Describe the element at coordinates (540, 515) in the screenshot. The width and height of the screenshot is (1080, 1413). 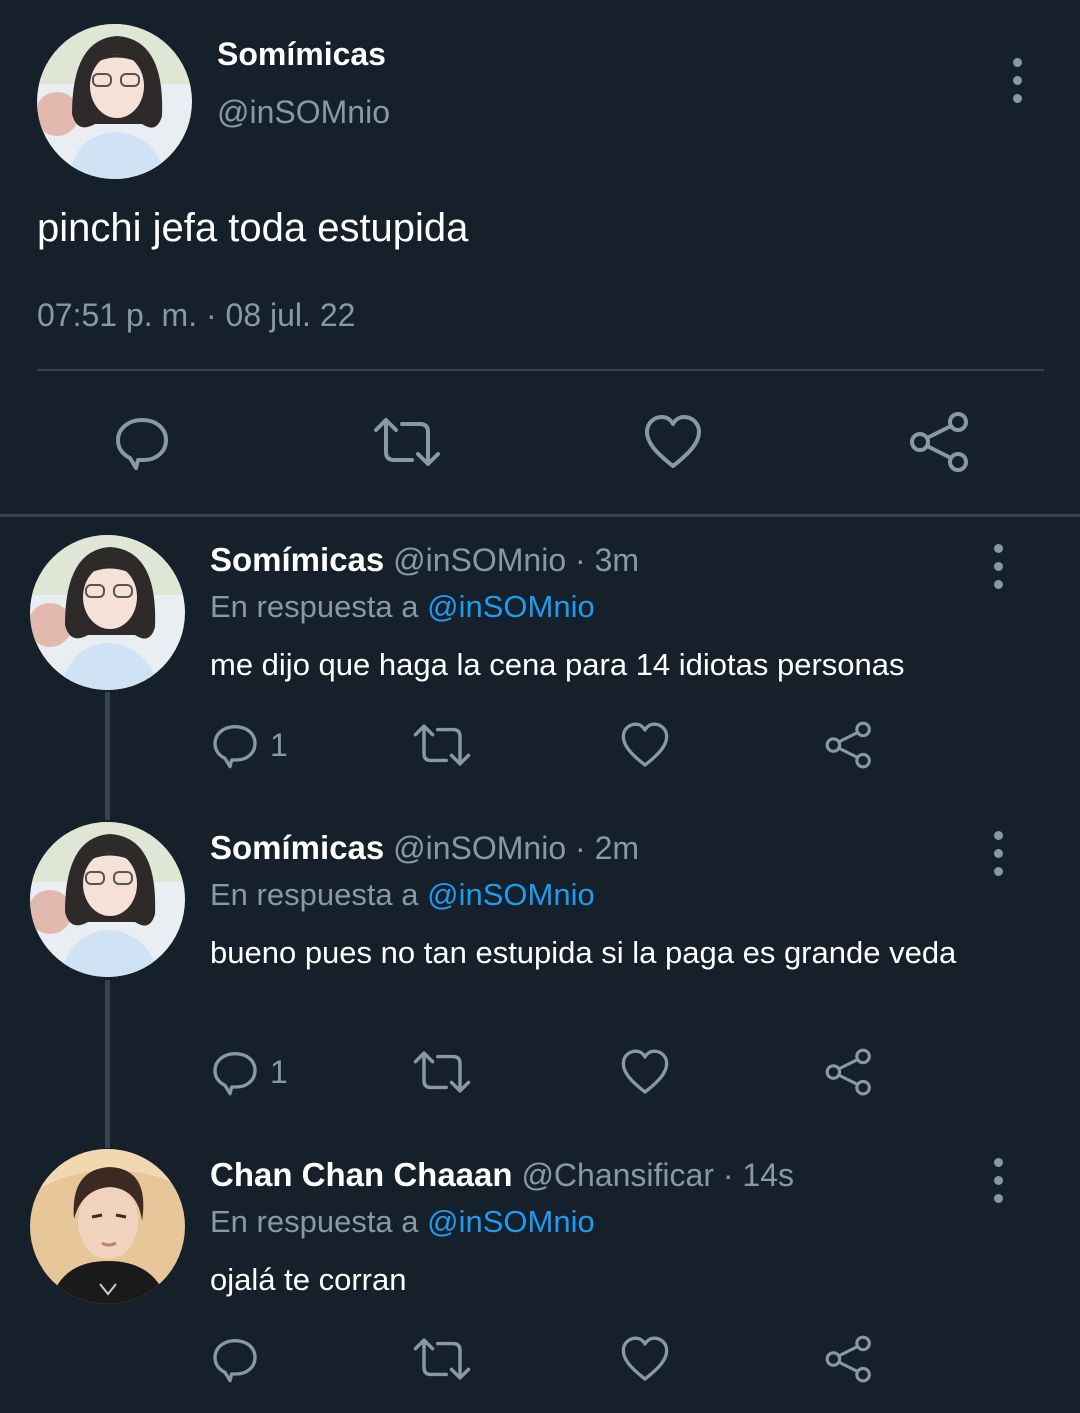
I see `section-divider` at that location.